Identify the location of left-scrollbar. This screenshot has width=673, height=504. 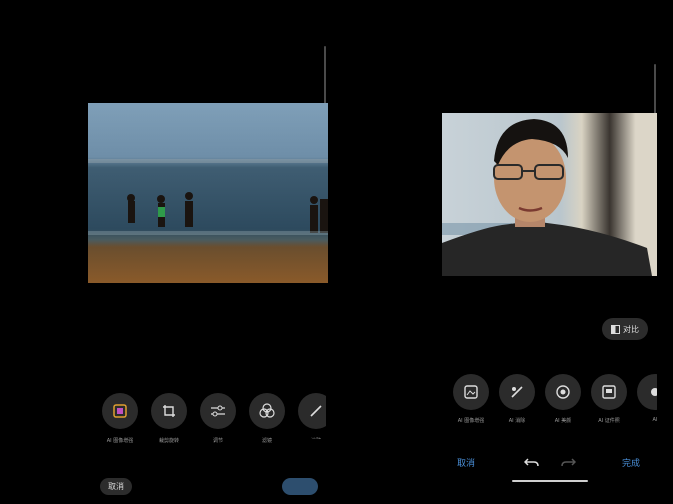
(325, 76).